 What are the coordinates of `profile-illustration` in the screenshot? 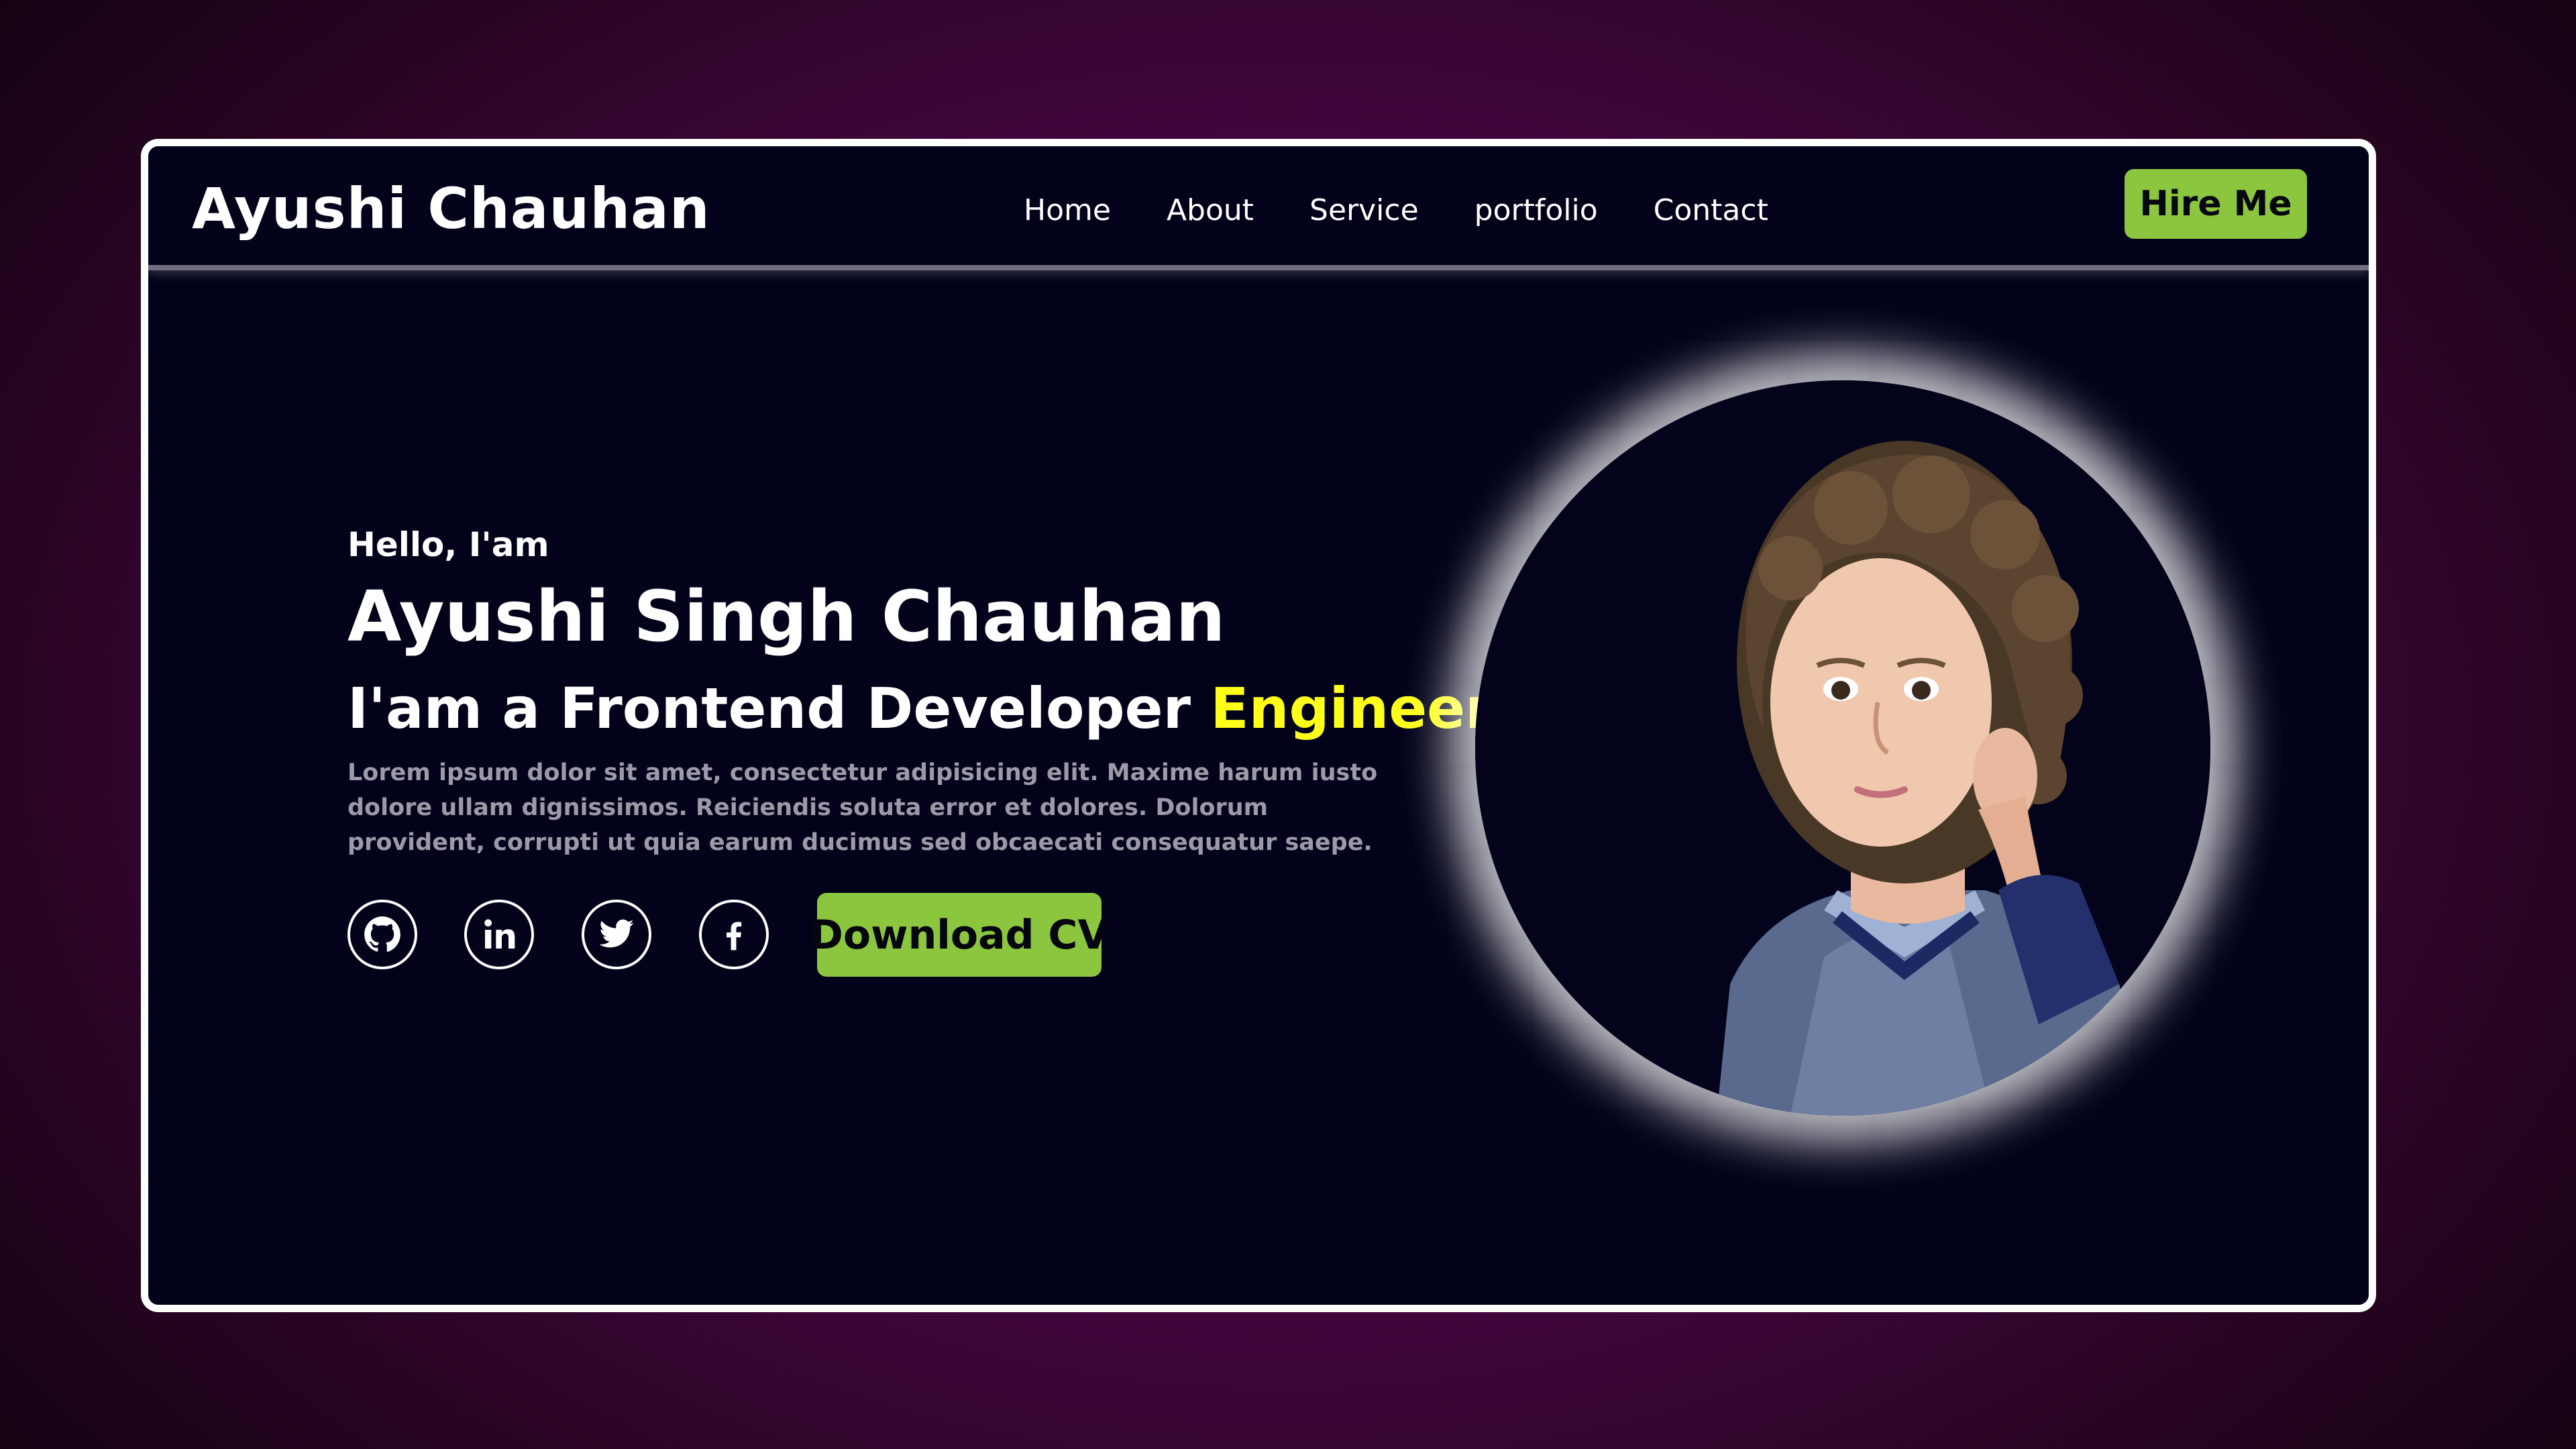 It's located at (1842, 748).